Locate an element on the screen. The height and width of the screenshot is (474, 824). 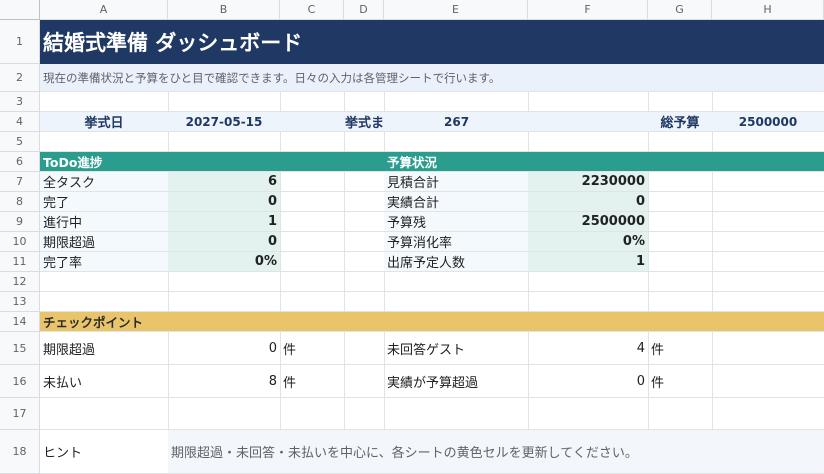
row-header-16: 16 is located at coordinates (20, 381).